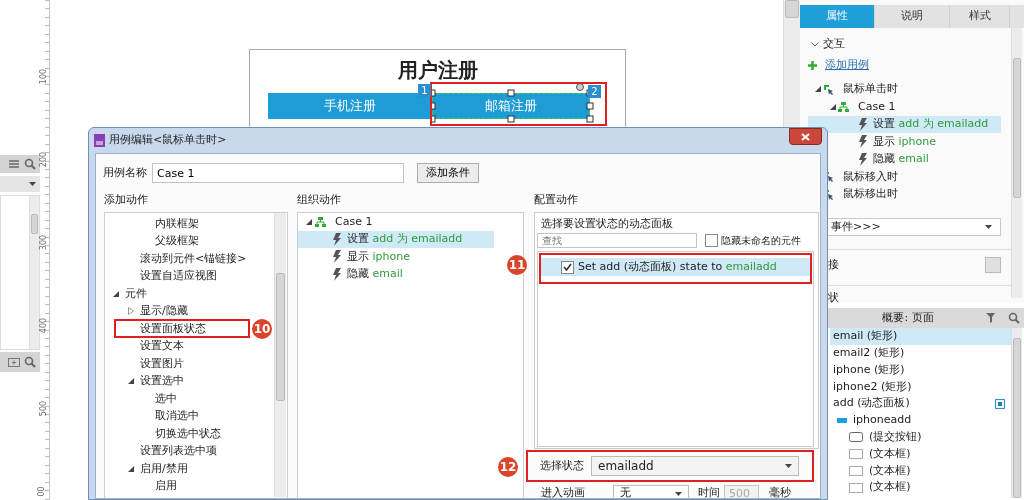 Image resolution: width=1024 pixels, height=500 pixels. I want to click on add-folder-icon, so click(14, 362).